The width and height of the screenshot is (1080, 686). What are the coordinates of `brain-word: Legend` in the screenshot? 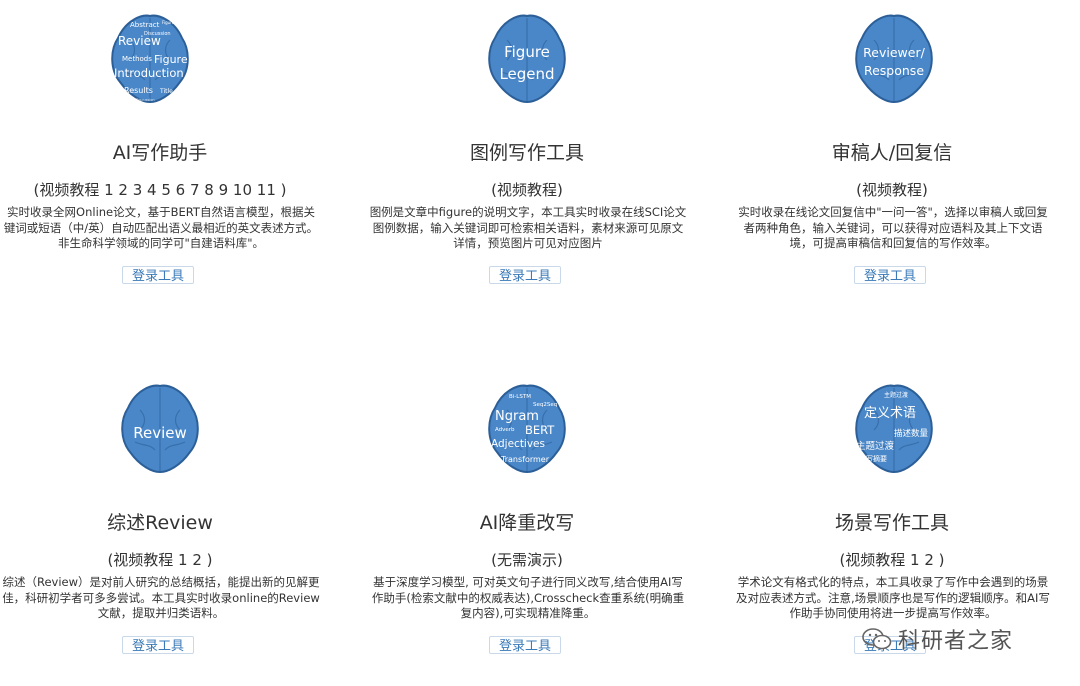 It's located at (526, 74).